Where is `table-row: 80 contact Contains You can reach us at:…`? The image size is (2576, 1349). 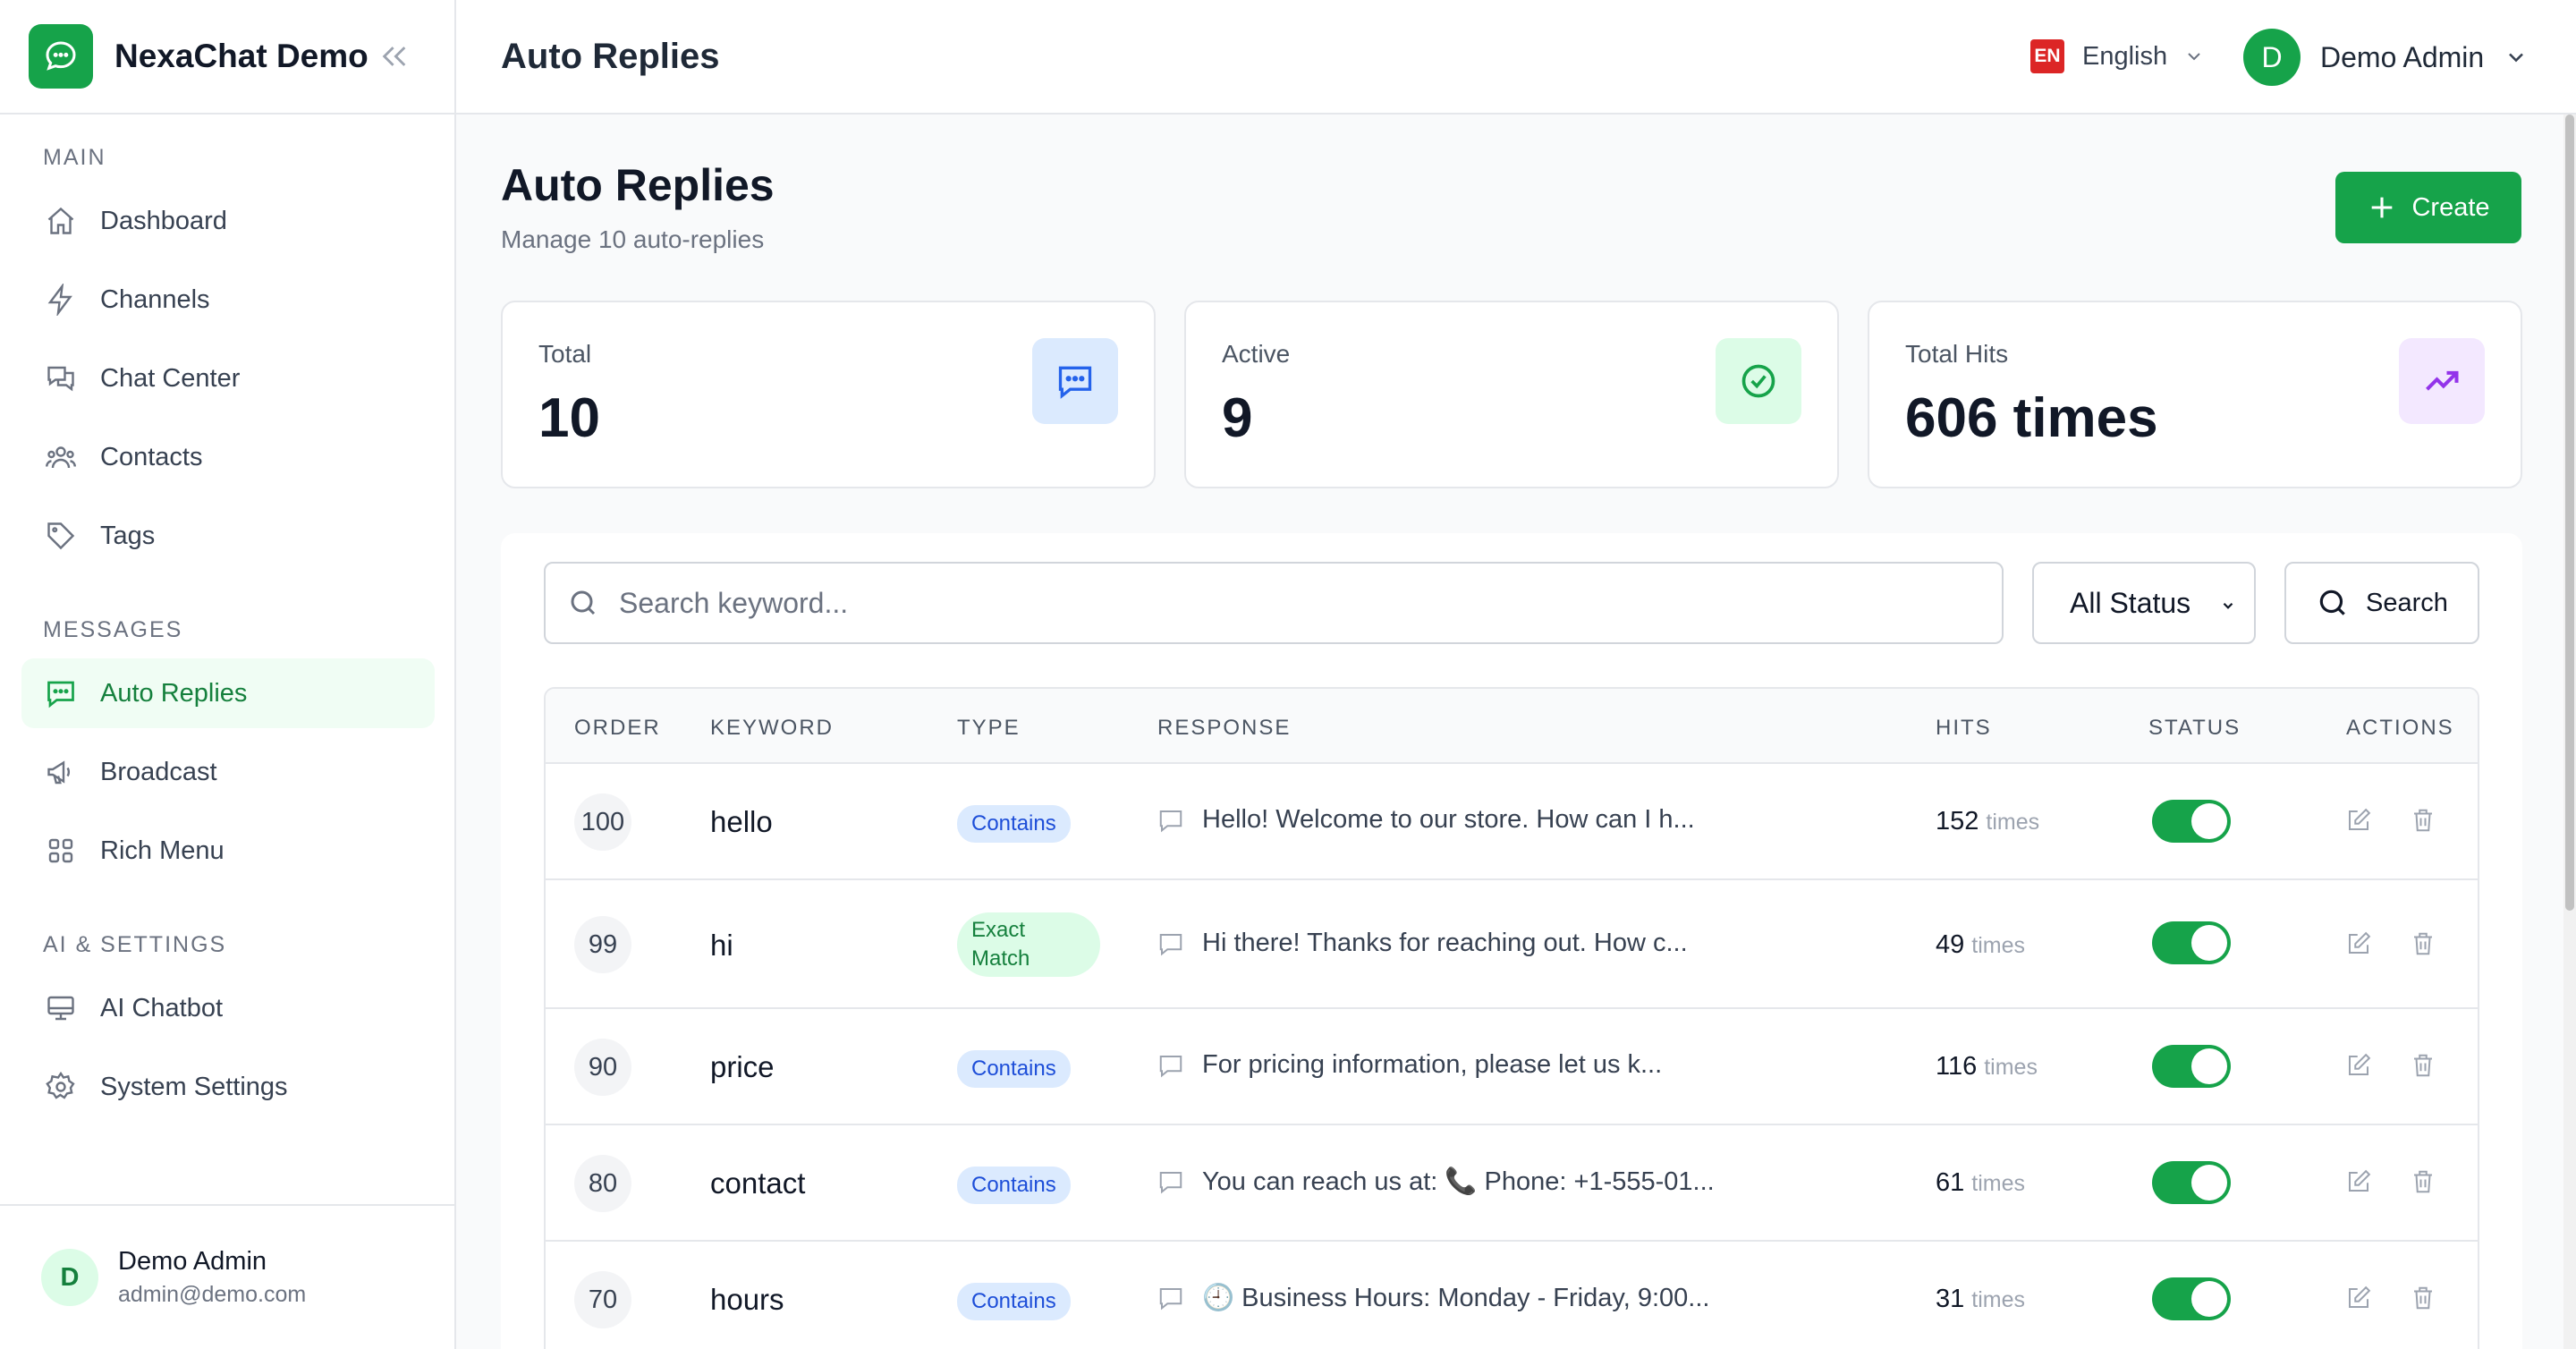 table-row: 80 contact Contains You can reach us at:… is located at coordinates (1512, 1183).